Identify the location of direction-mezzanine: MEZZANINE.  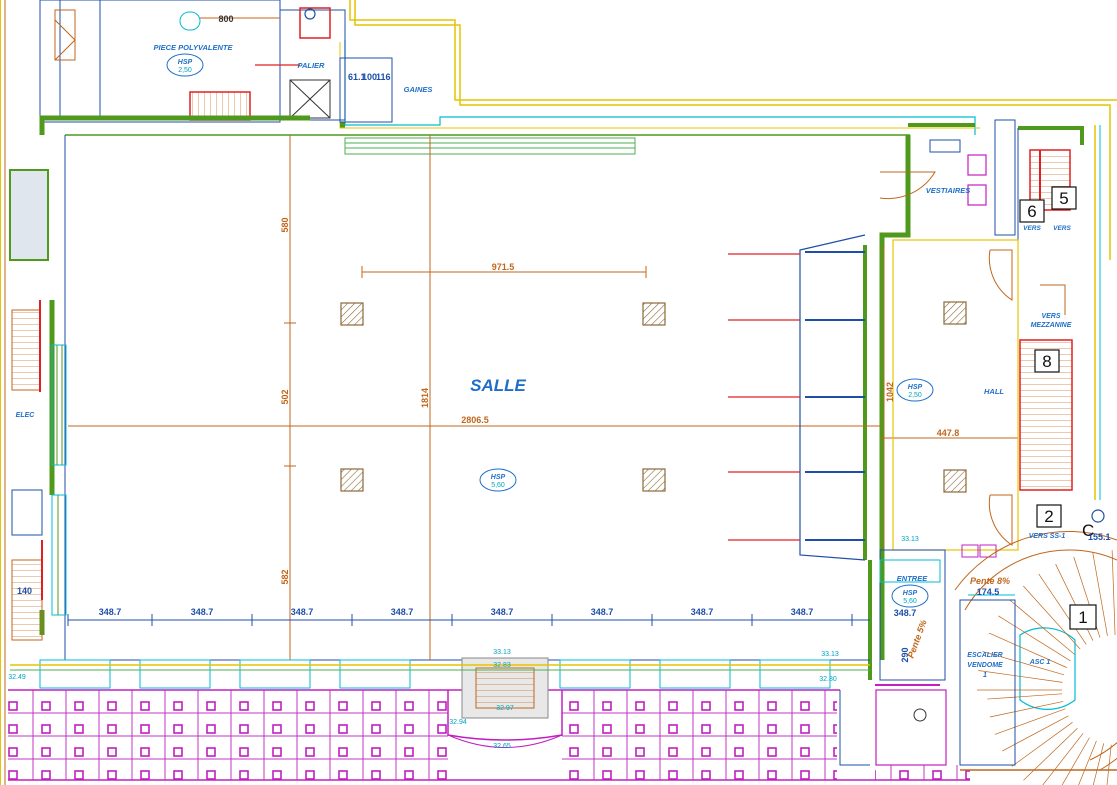
(1051, 325).